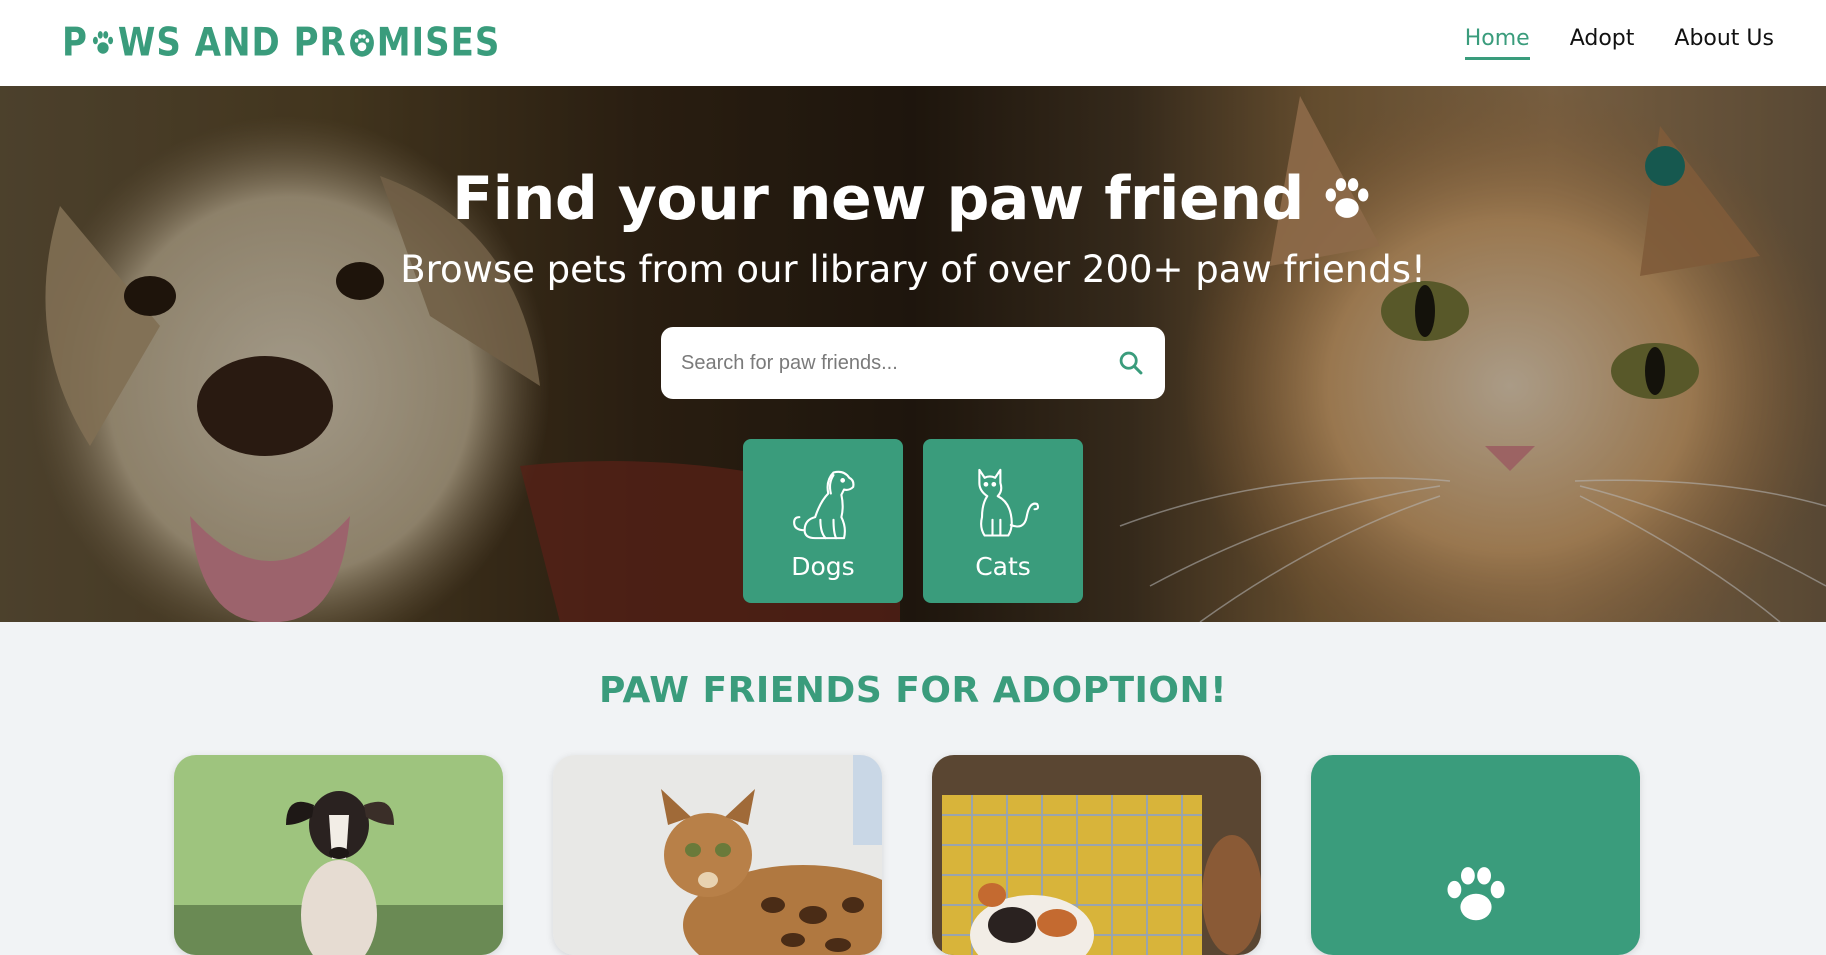 This screenshot has width=1826, height=955. I want to click on search-icon, so click(1131, 363).